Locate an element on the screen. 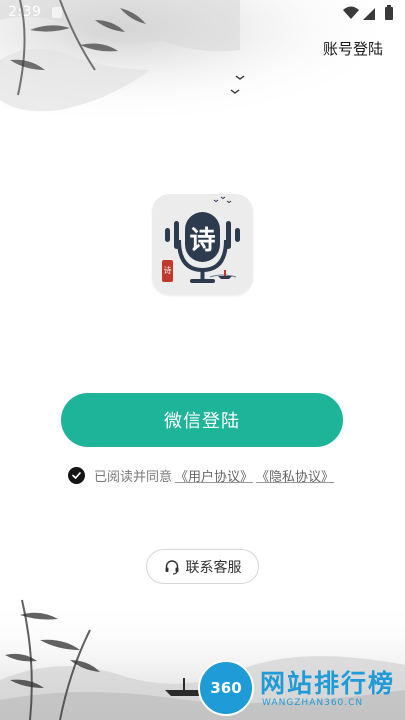  agreement-checkbox is located at coordinates (76, 475).